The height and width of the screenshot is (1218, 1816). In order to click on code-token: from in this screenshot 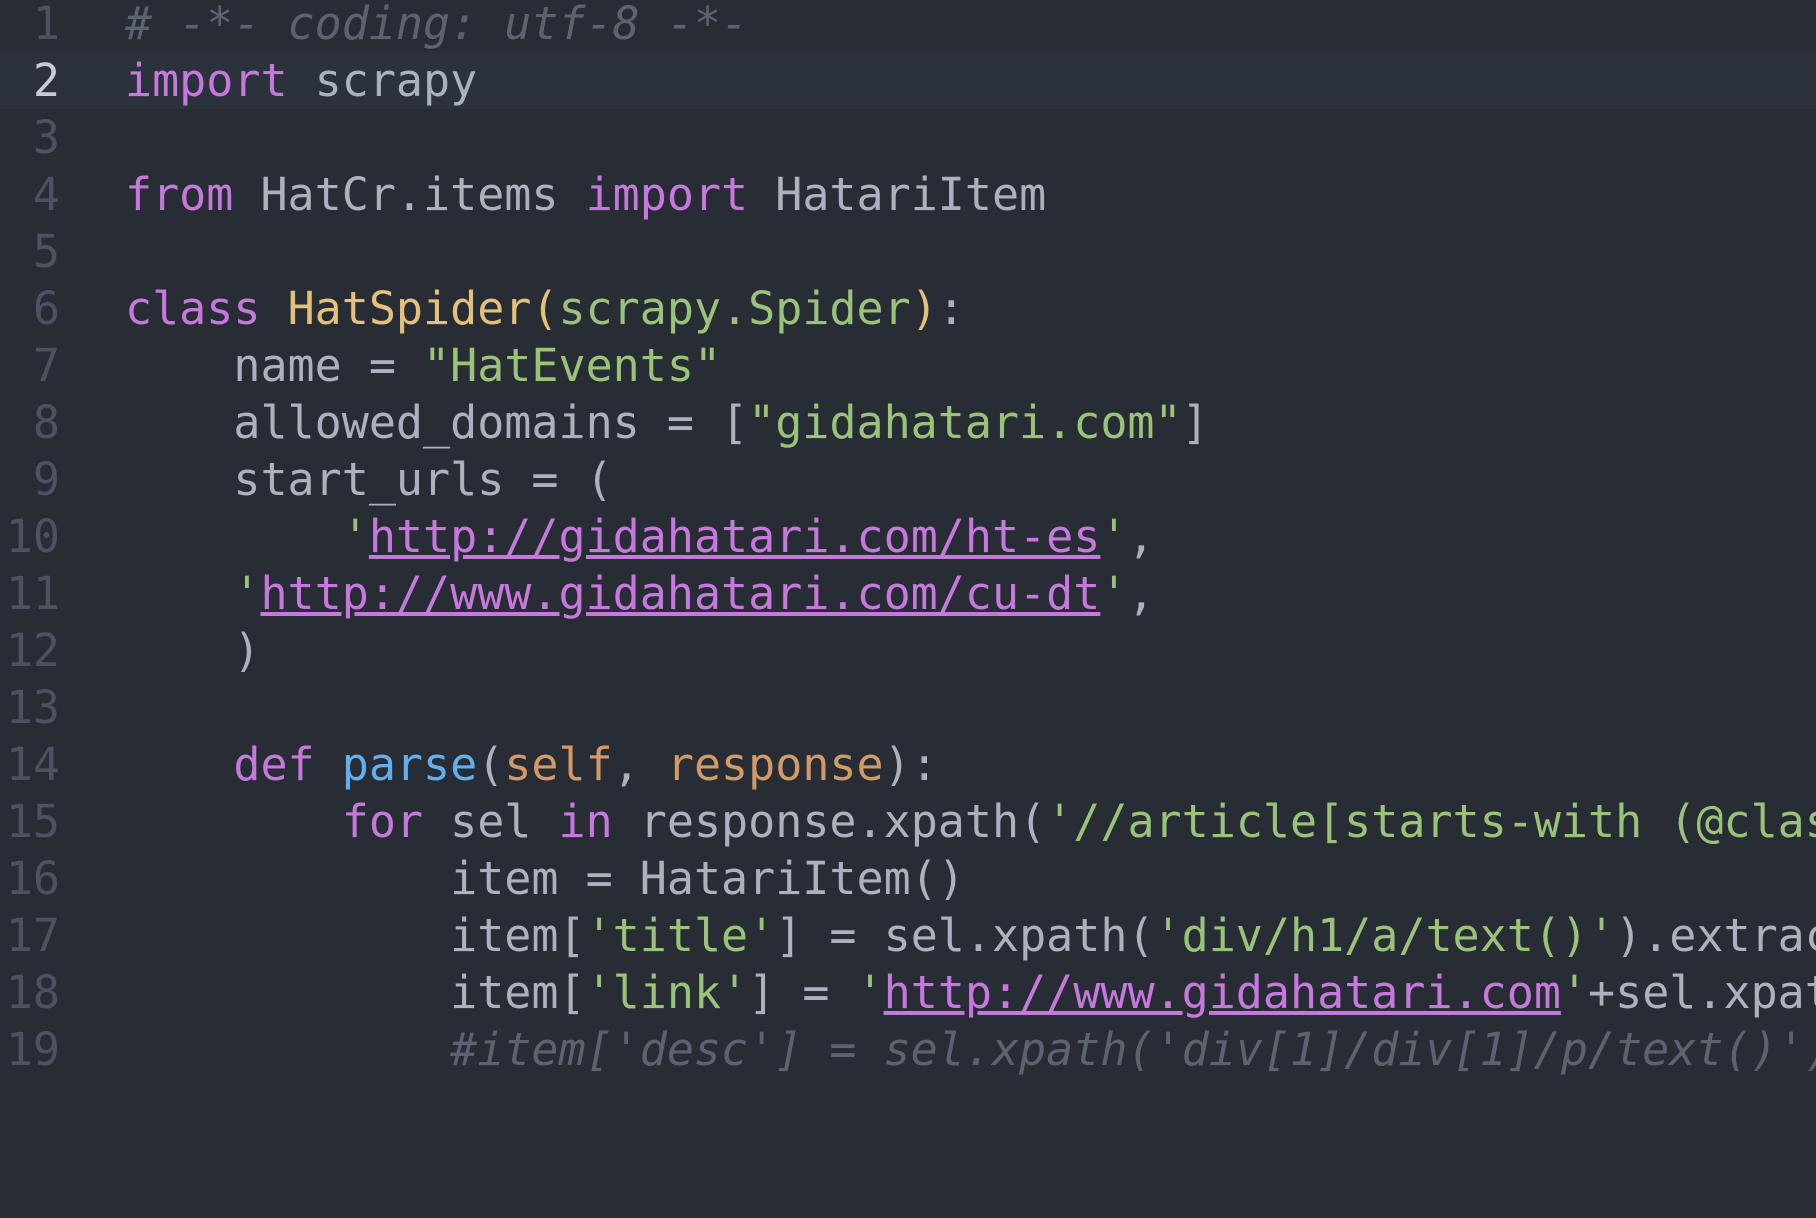, I will do `click(179, 194)`.